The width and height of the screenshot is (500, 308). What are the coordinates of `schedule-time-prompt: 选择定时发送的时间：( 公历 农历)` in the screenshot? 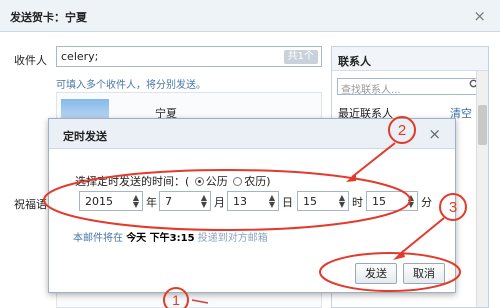 It's located at (173, 181).